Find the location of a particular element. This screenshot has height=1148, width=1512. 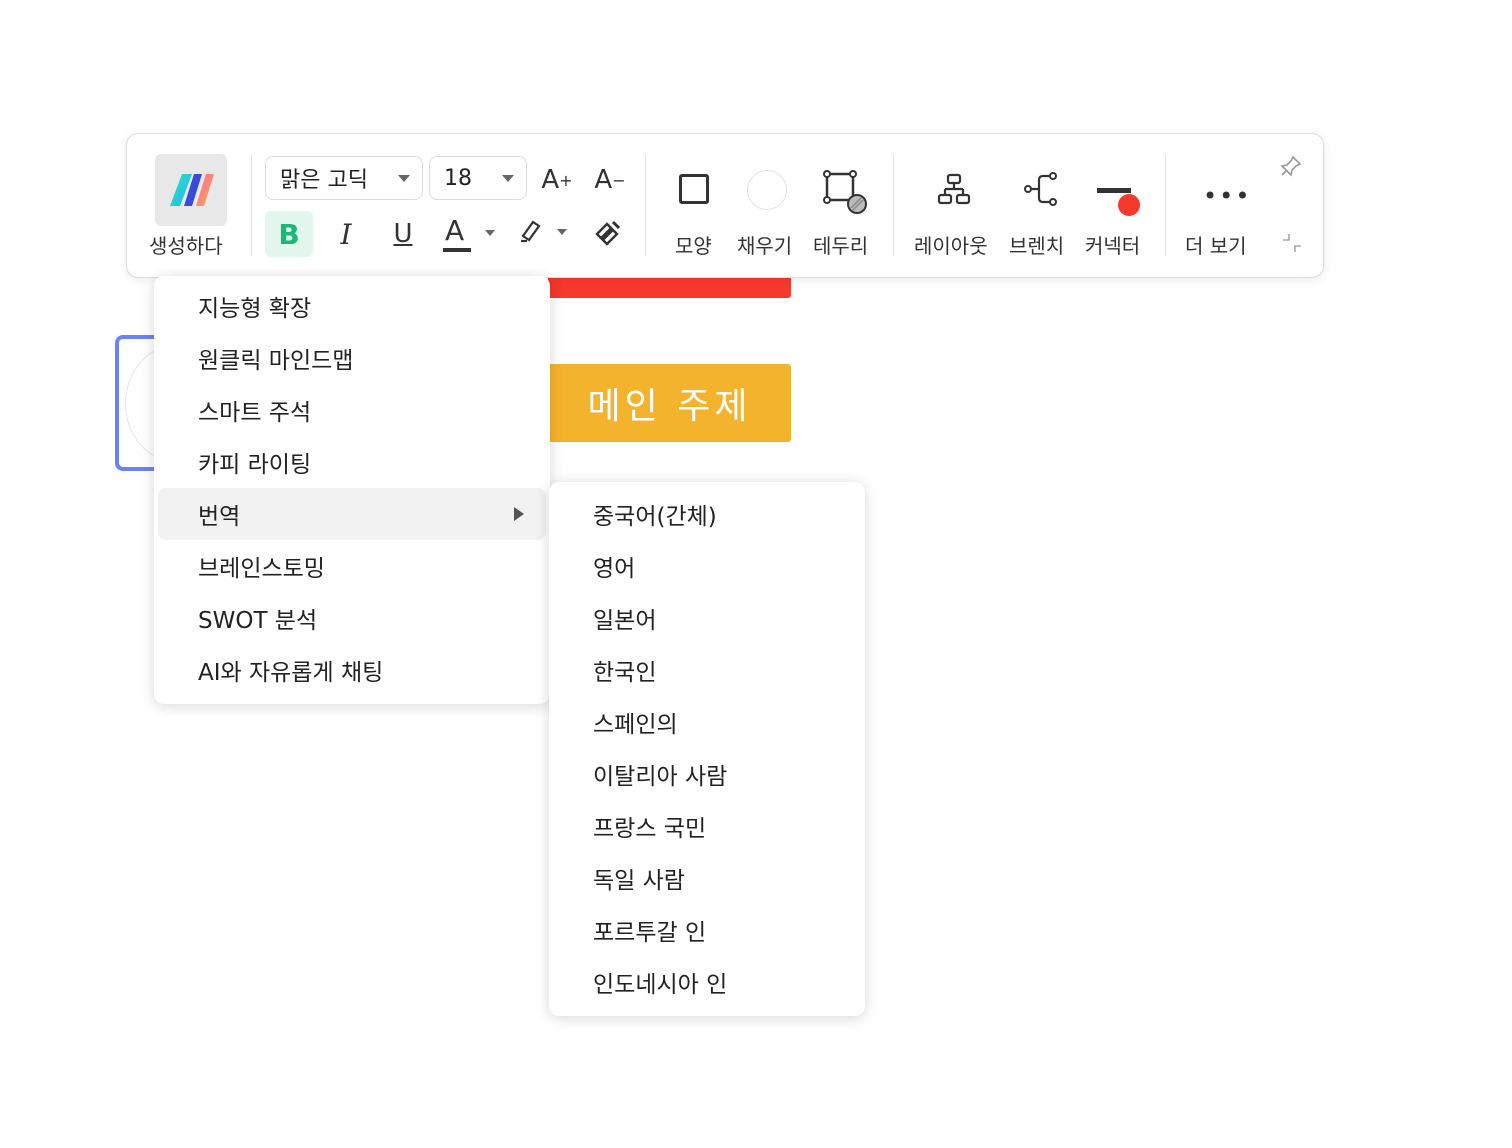

menu-item-label: 한국인 is located at coordinates (625, 673).